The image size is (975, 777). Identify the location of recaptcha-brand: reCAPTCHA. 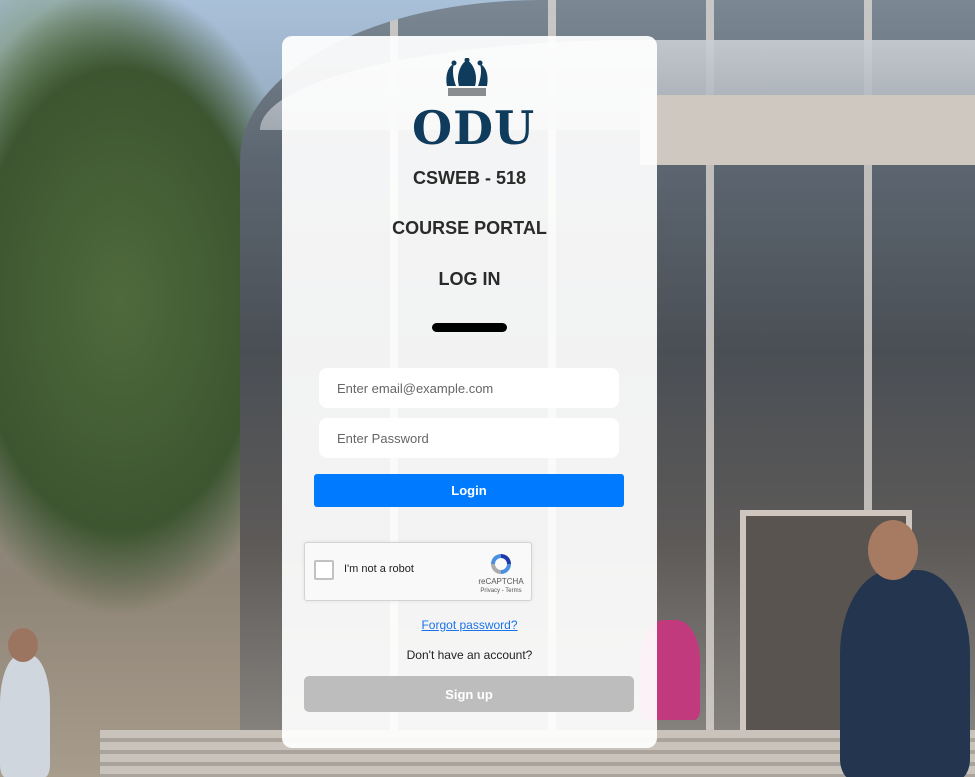
(501, 581).